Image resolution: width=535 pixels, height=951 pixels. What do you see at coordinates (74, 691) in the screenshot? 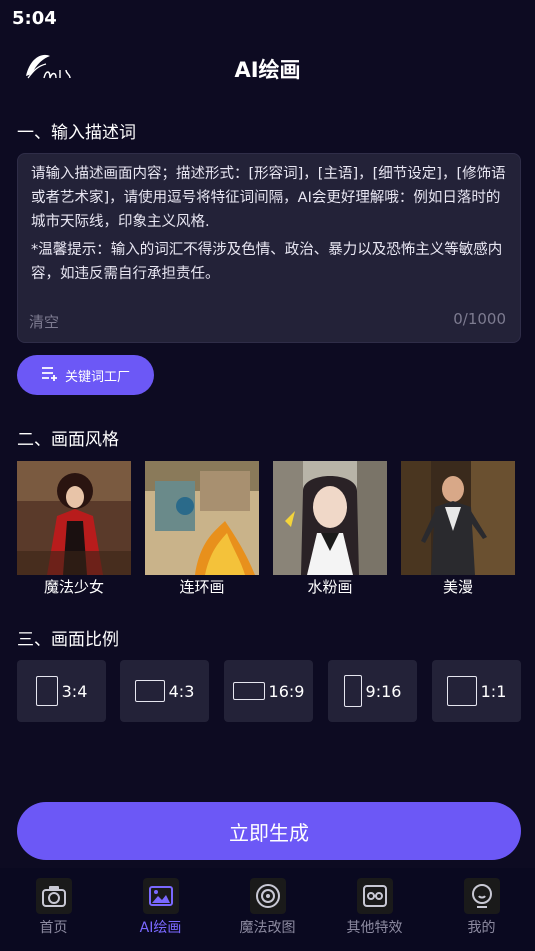
I see `ratio-label: 3:4` at bounding box center [74, 691].